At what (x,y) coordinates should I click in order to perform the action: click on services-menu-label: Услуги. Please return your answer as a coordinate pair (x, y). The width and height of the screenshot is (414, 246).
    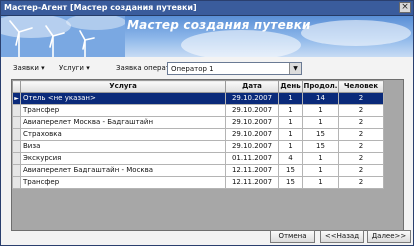
    Looking at the image, I should click on (71, 68).